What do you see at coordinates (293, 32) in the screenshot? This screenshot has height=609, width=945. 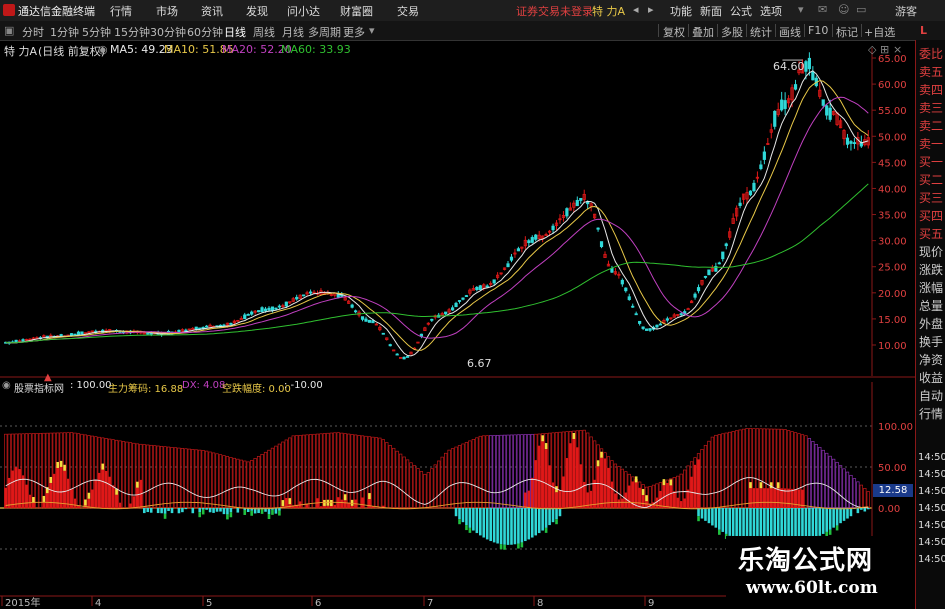 I see `period-tab-monthly: 月线` at bounding box center [293, 32].